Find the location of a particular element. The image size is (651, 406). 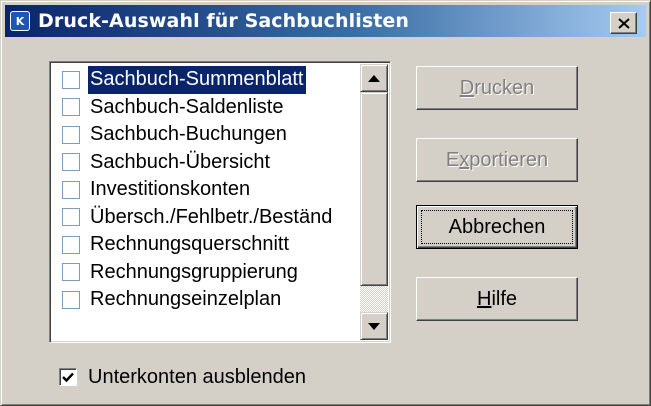

list-item: Rechnungsquerschnitt is located at coordinates (206, 245).